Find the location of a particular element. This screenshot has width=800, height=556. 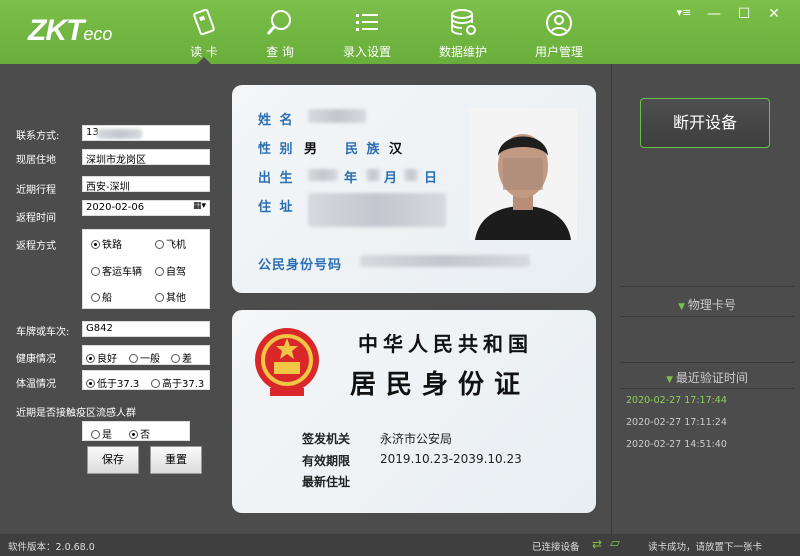

itinerary-label: 近期行程 is located at coordinates (36, 190).